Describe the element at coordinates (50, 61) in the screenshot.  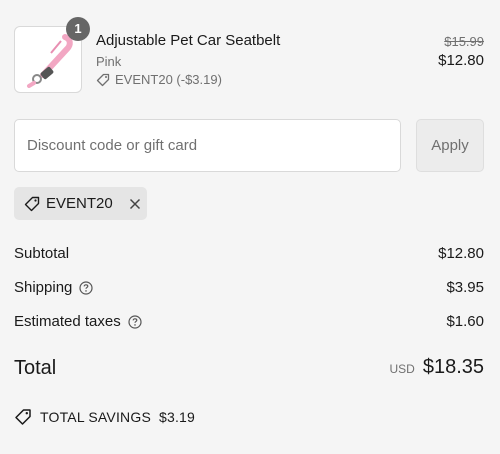
I see `pink-seatbelt-leash-image` at that location.